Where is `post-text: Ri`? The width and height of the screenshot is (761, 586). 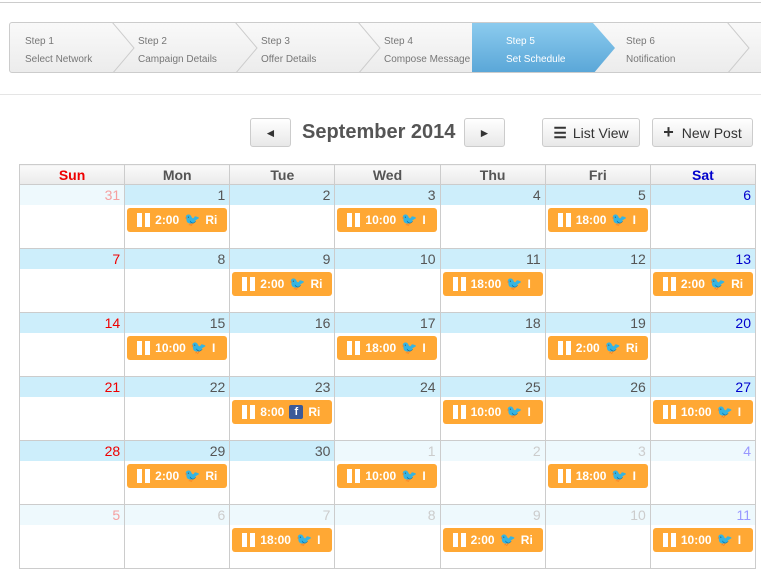 post-text: Ri is located at coordinates (316, 284).